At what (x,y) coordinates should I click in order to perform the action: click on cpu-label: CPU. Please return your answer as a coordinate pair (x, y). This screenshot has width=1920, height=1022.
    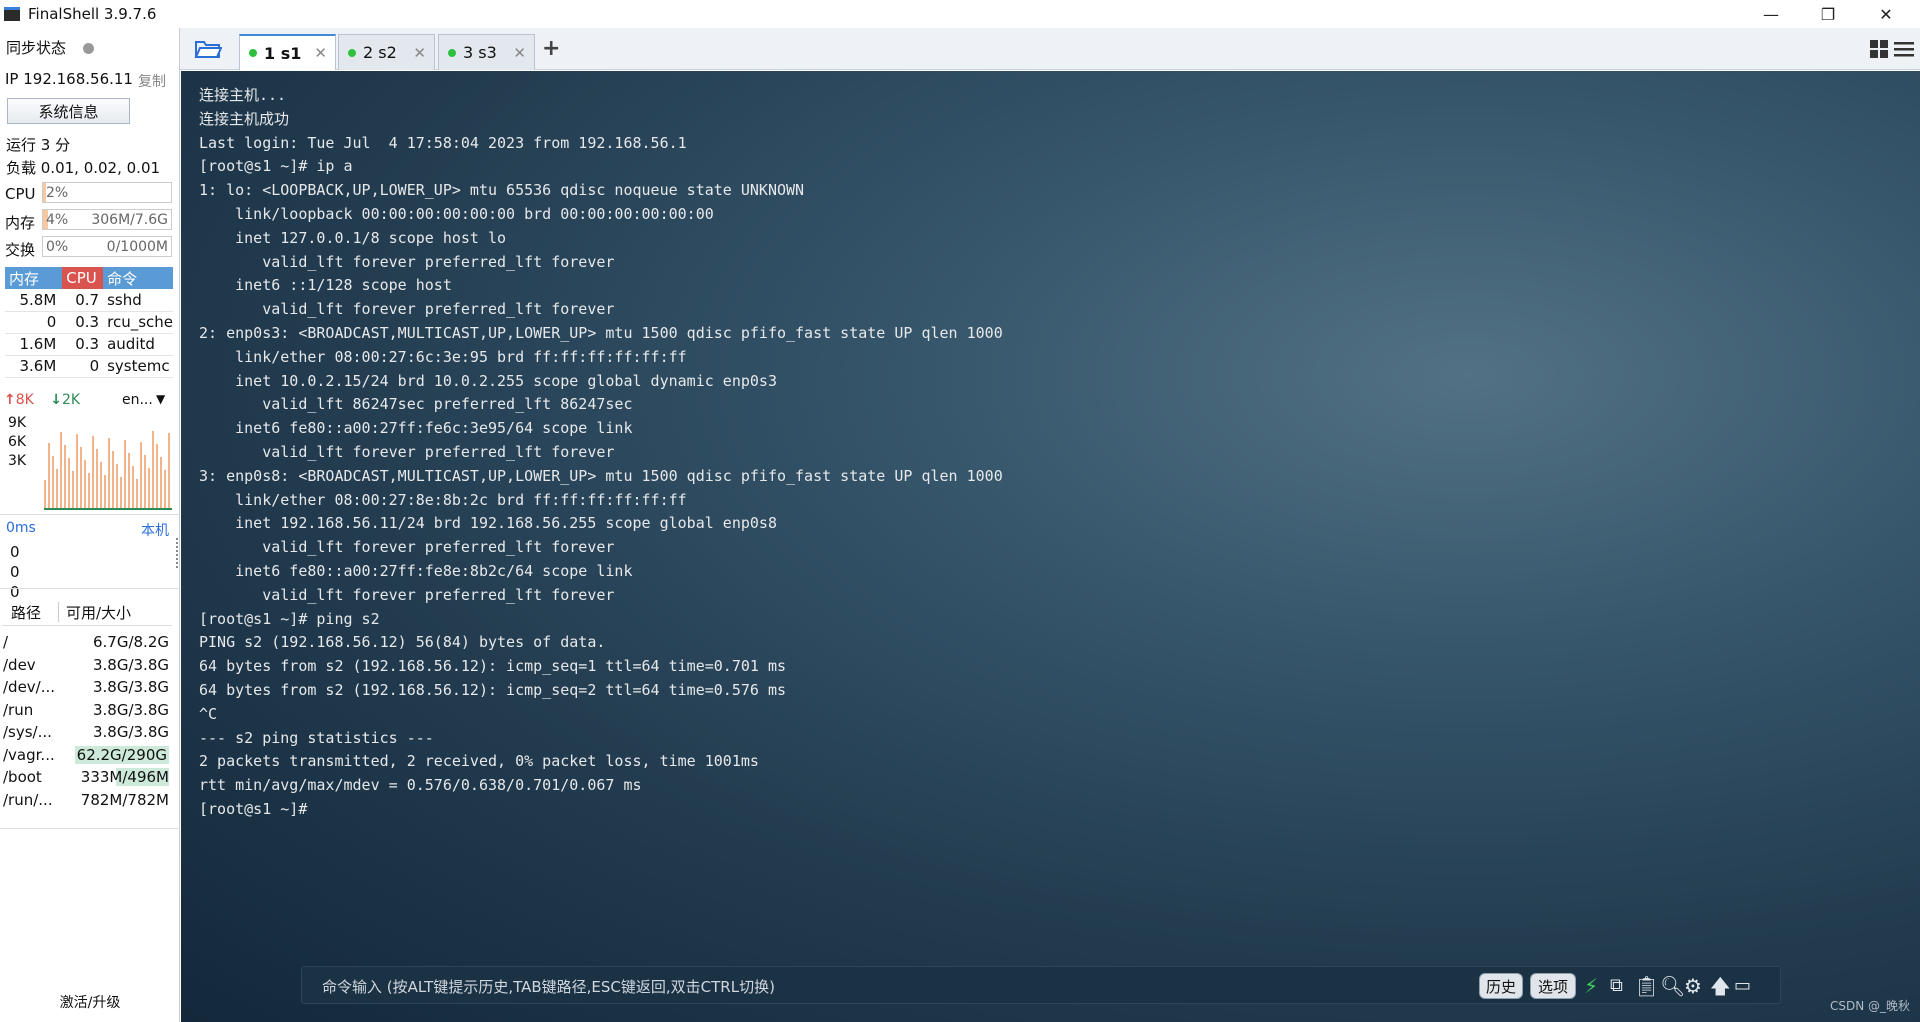
    Looking at the image, I should click on (20, 194).